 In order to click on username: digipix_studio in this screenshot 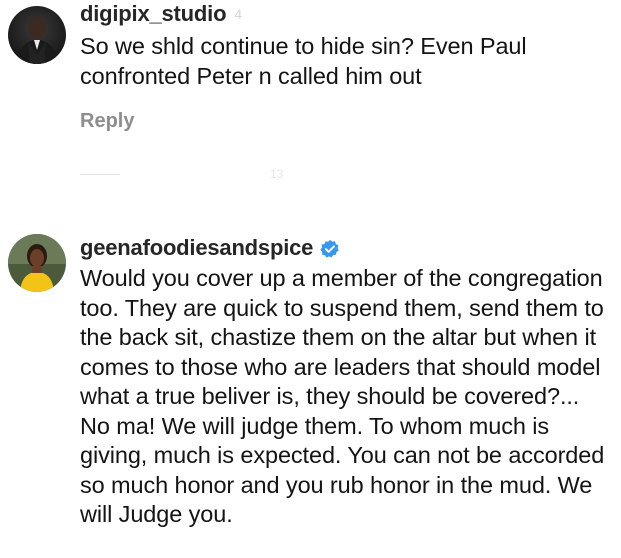, I will do `click(153, 14)`.